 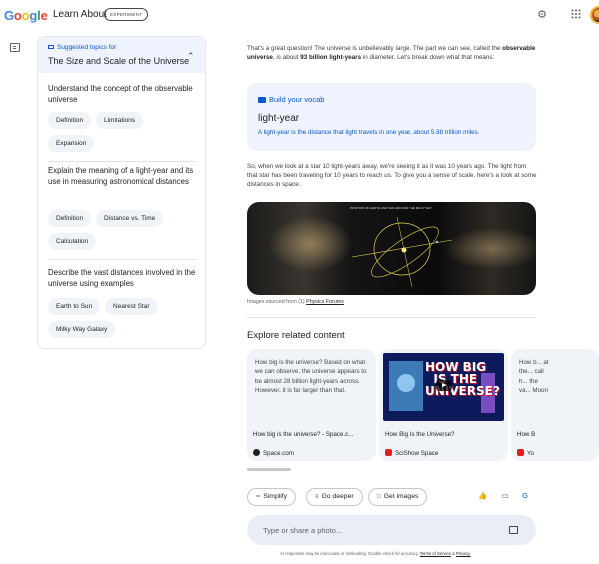 I want to click on image-source-caption: Images sourced from (1) Physics Forums, so click(x=295, y=302).